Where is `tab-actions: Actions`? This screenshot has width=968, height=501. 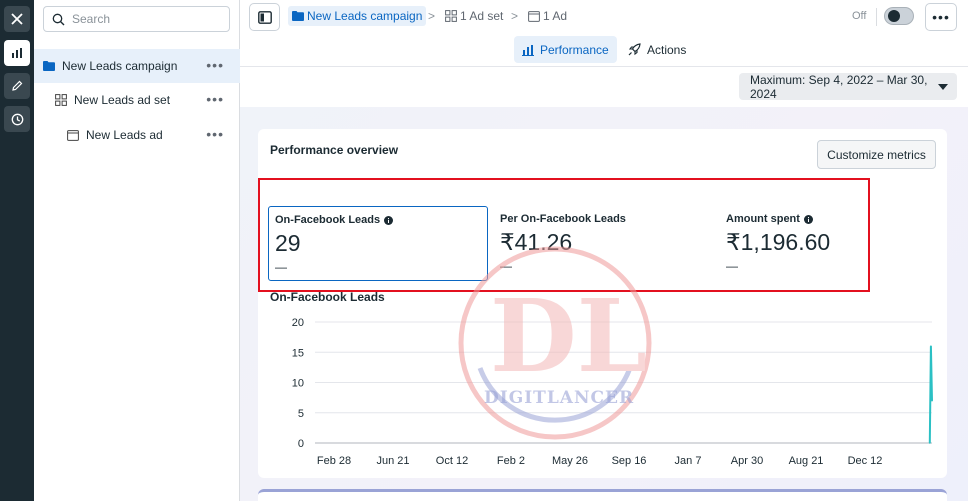 tab-actions: Actions is located at coordinates (657, 49).